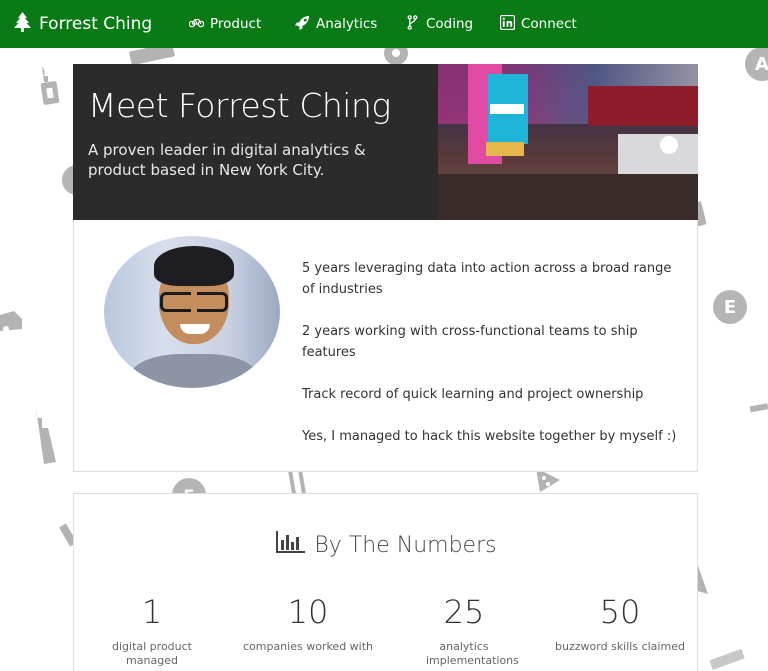 The height and width of the screenshot is (671, 768). I want to click on brand-link: Forrest Ching, so click(83, 24).